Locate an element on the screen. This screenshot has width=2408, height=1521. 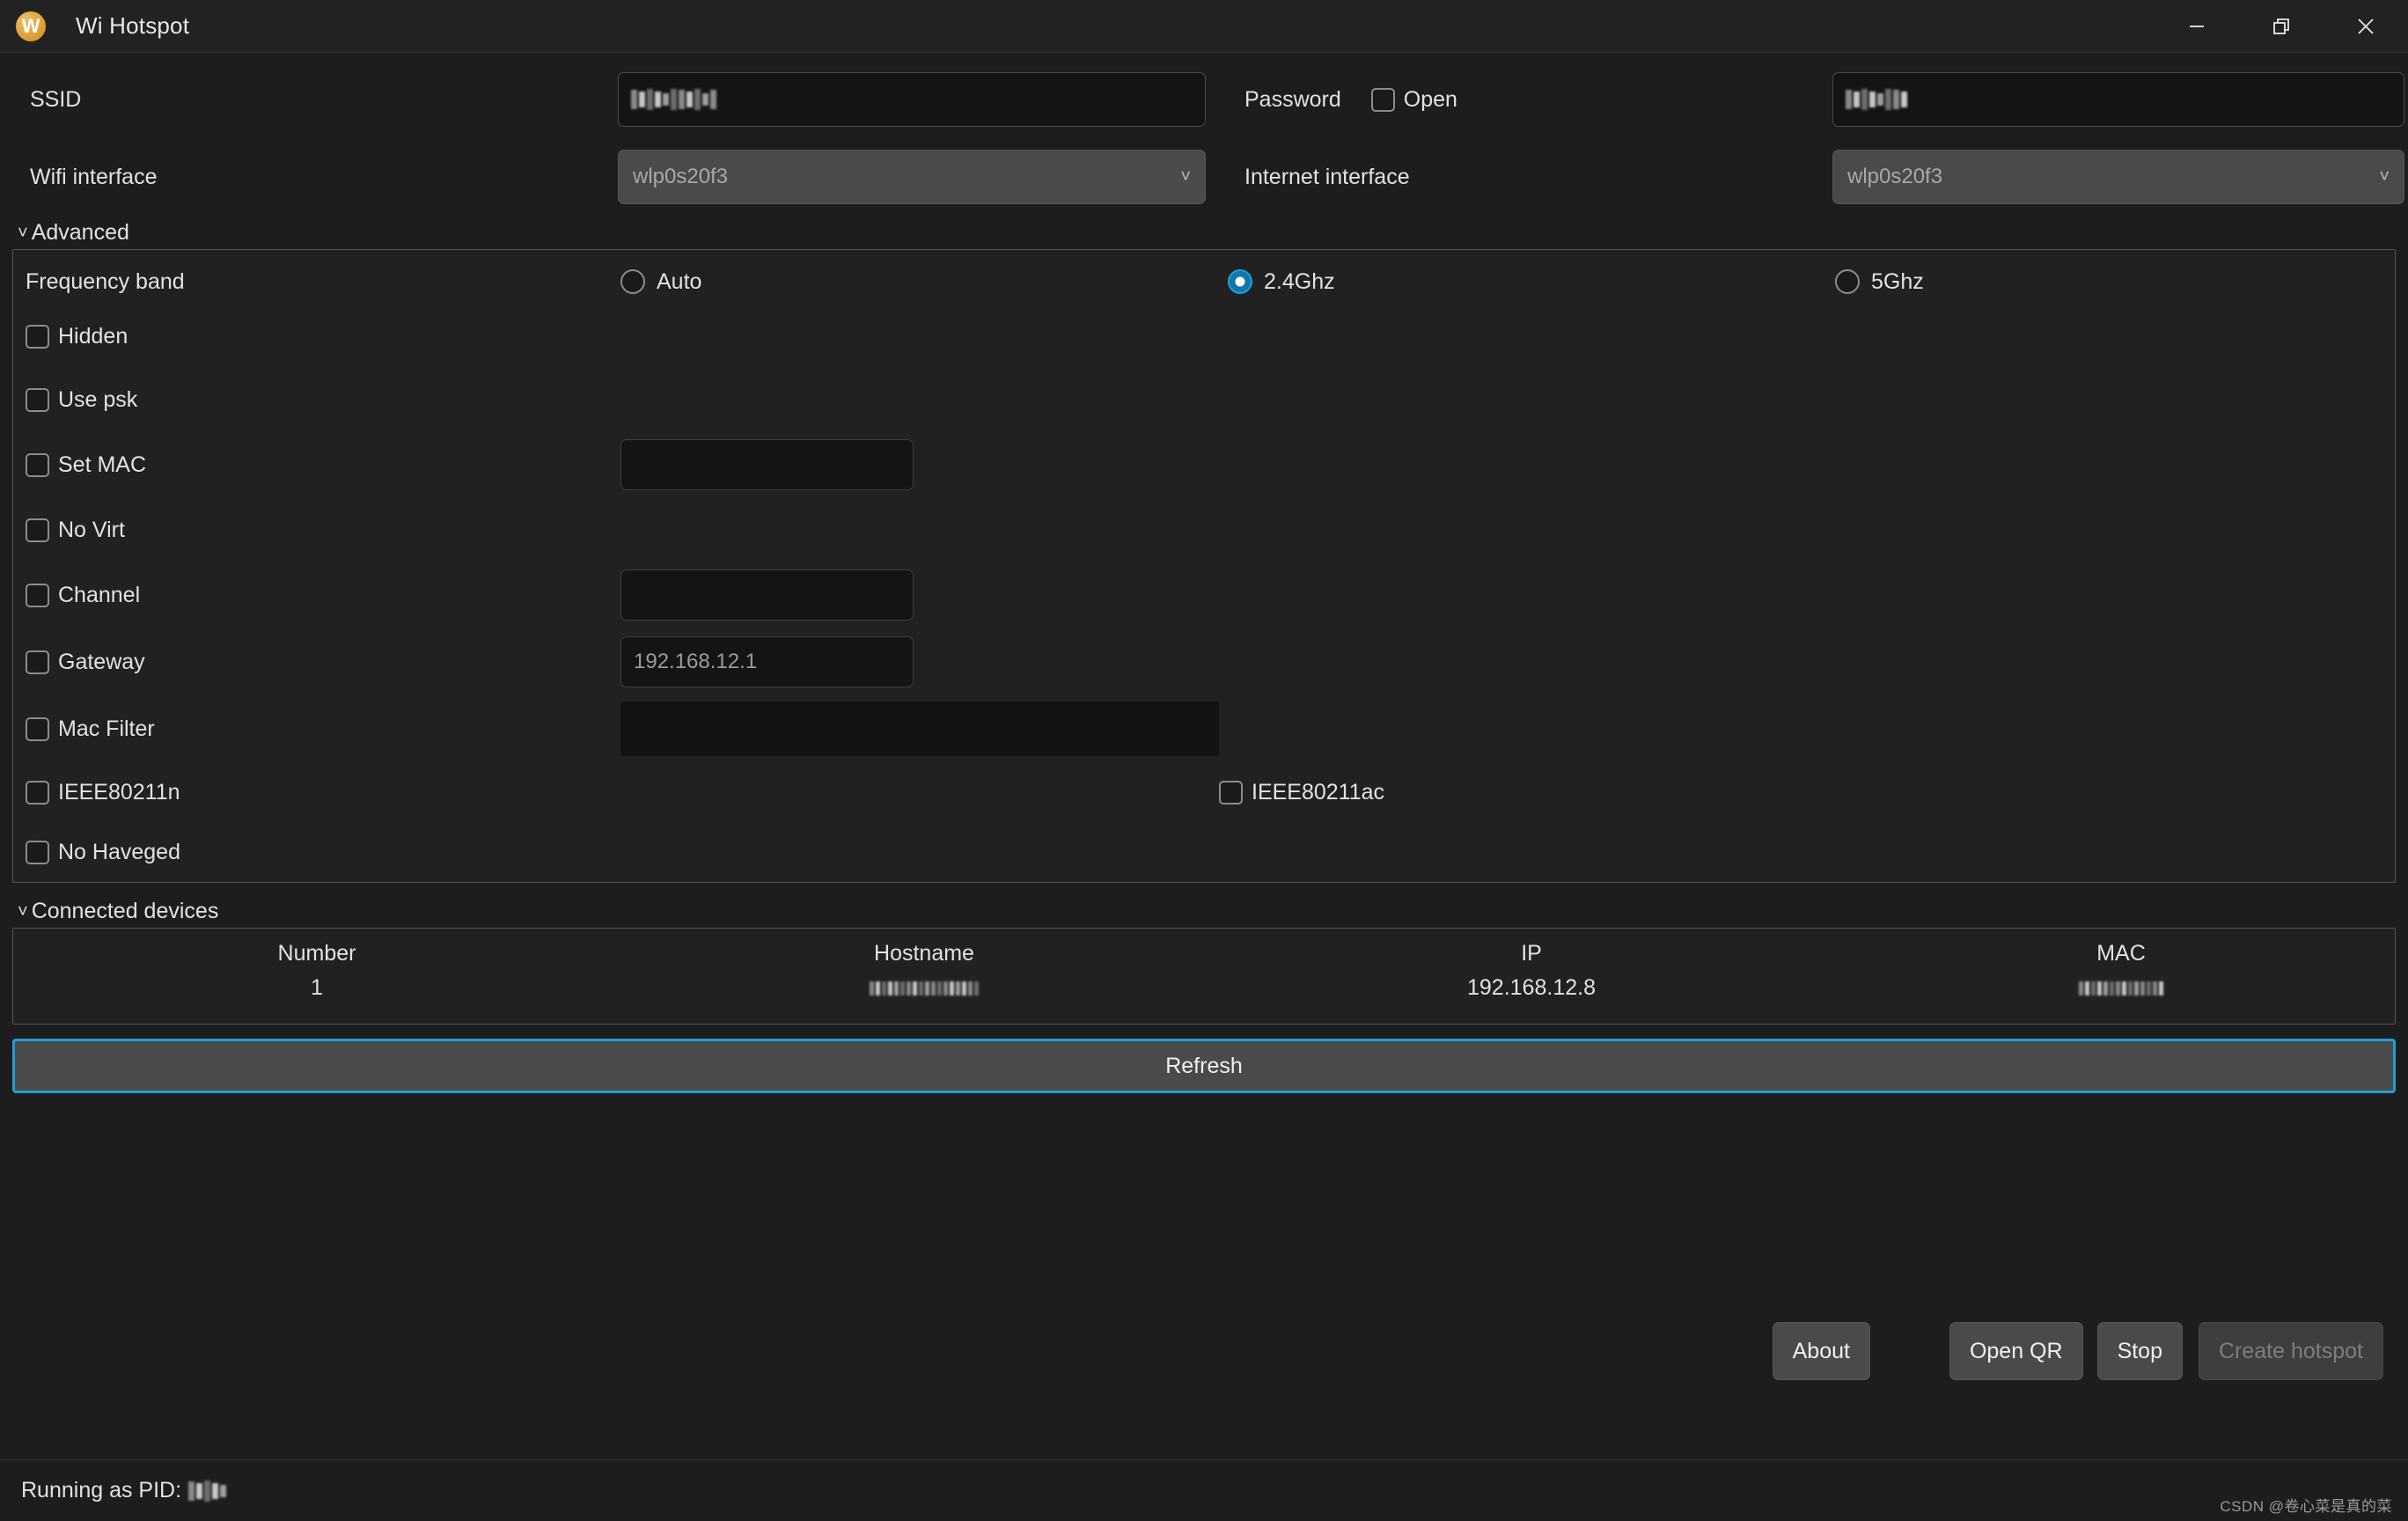
use-psk-checkbox is located at coordinates (37, 400).